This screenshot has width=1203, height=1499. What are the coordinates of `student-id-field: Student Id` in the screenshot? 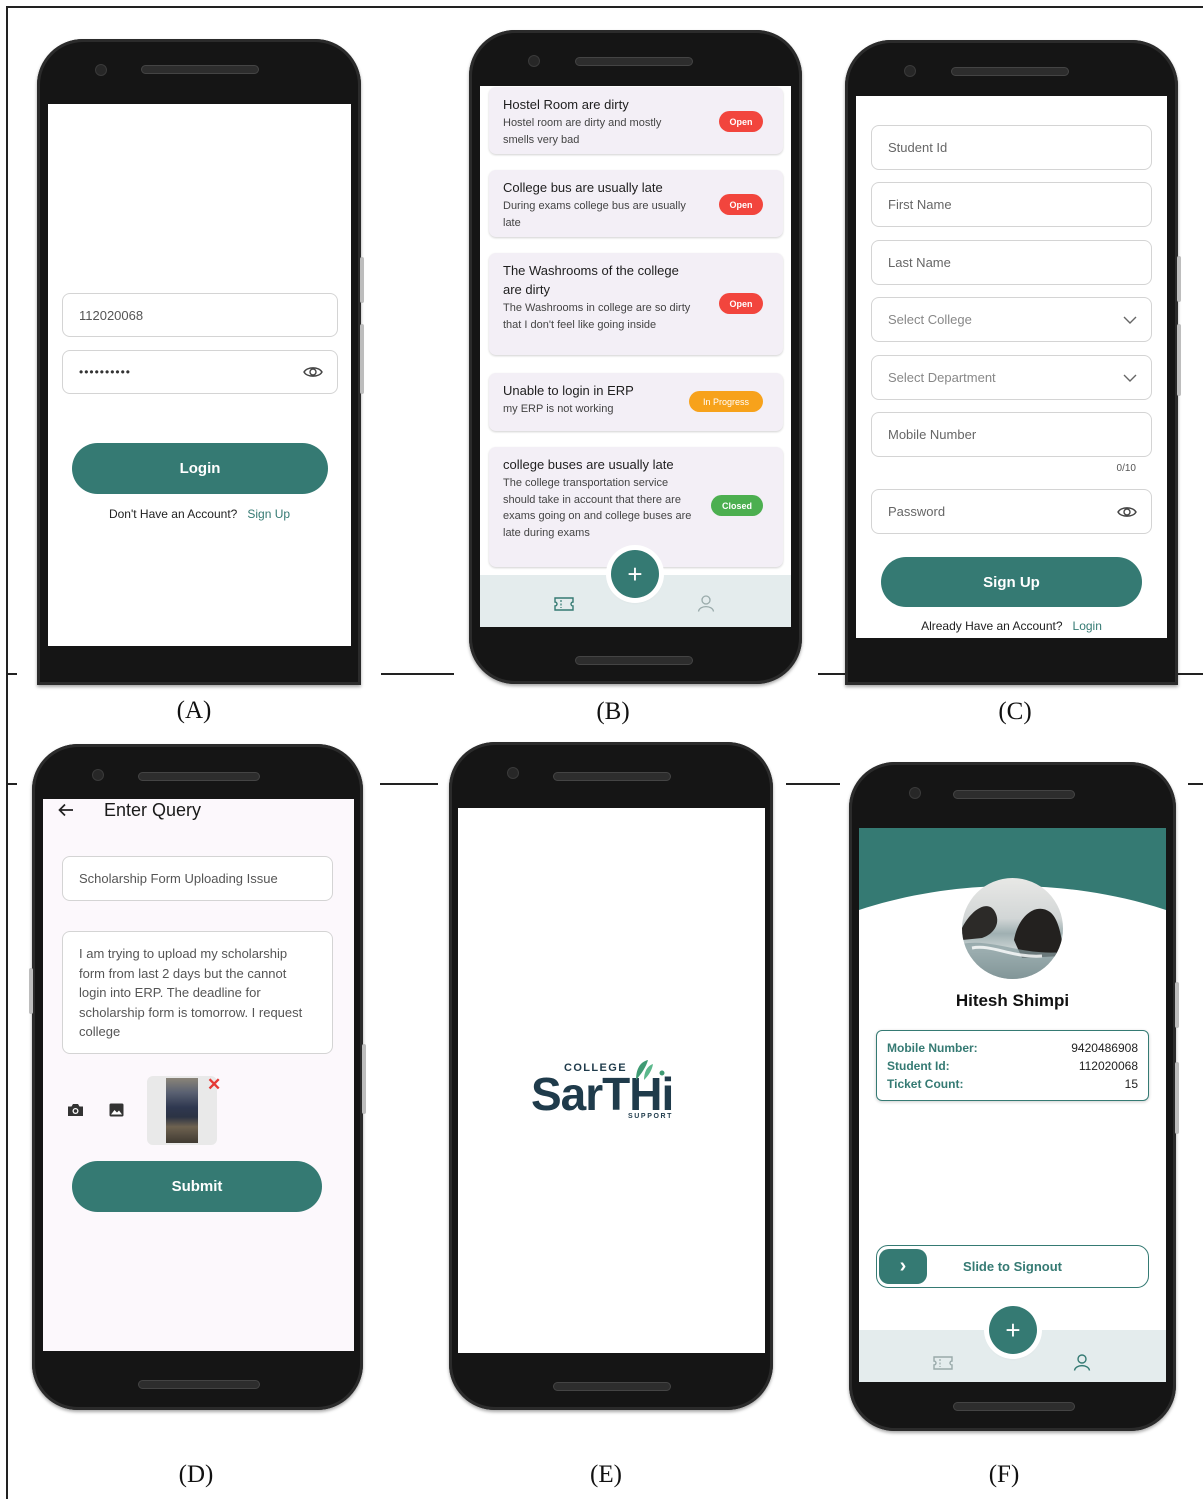 It's located at (1011, 147).